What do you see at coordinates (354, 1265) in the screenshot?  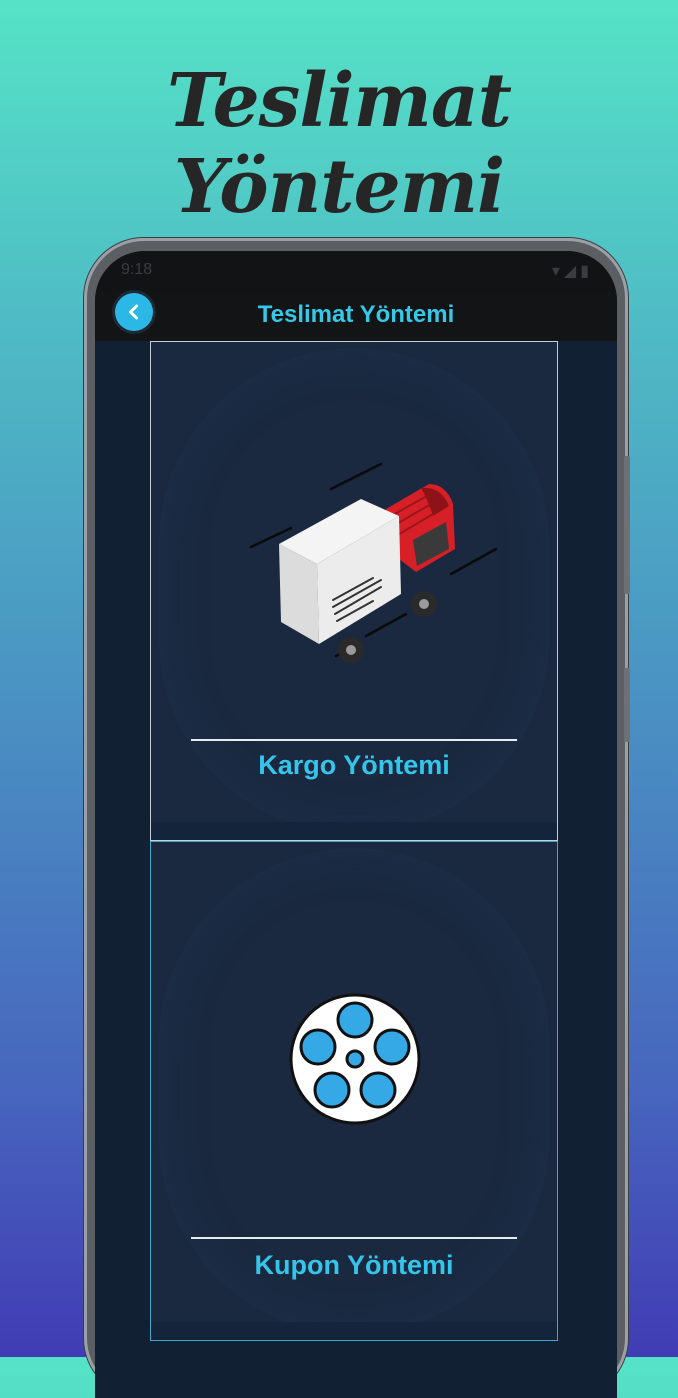 I see `option-label: Kupon Yöntemi` at bounding box center [354, 1265].